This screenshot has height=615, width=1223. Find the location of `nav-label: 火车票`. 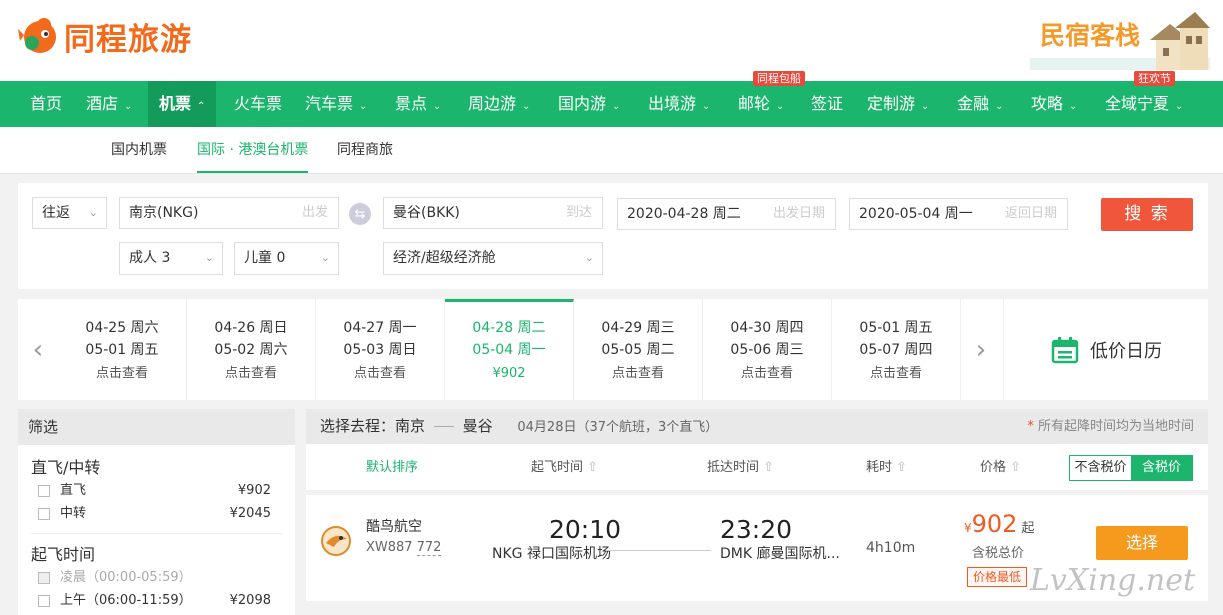

nav-label: 火车票 is located at coordinates (258, 103).